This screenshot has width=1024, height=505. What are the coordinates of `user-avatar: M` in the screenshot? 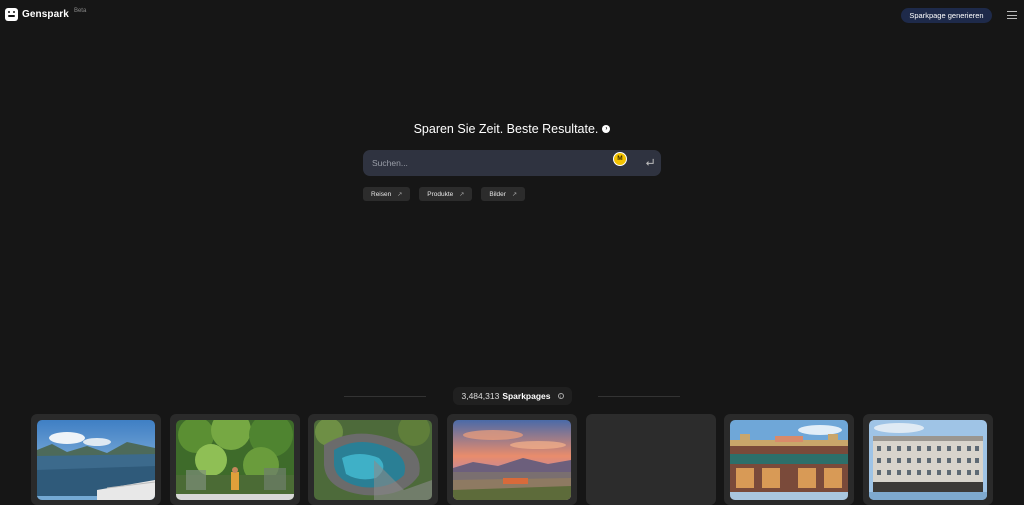 It's located at (620, 159).